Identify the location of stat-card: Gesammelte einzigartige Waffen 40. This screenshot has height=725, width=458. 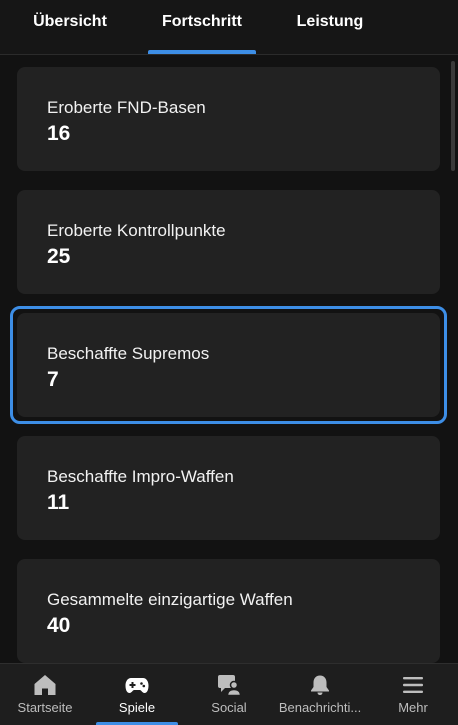
(228, 611).